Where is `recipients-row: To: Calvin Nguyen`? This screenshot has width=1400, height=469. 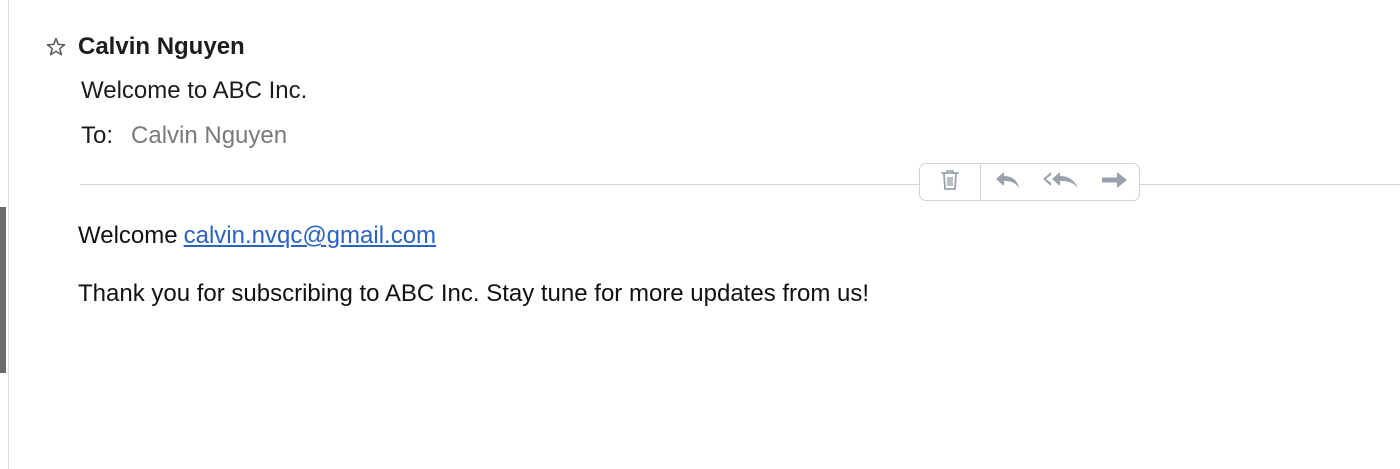
recipients-row: To: Calvin Nguyen is located at coordinates (184, 136).